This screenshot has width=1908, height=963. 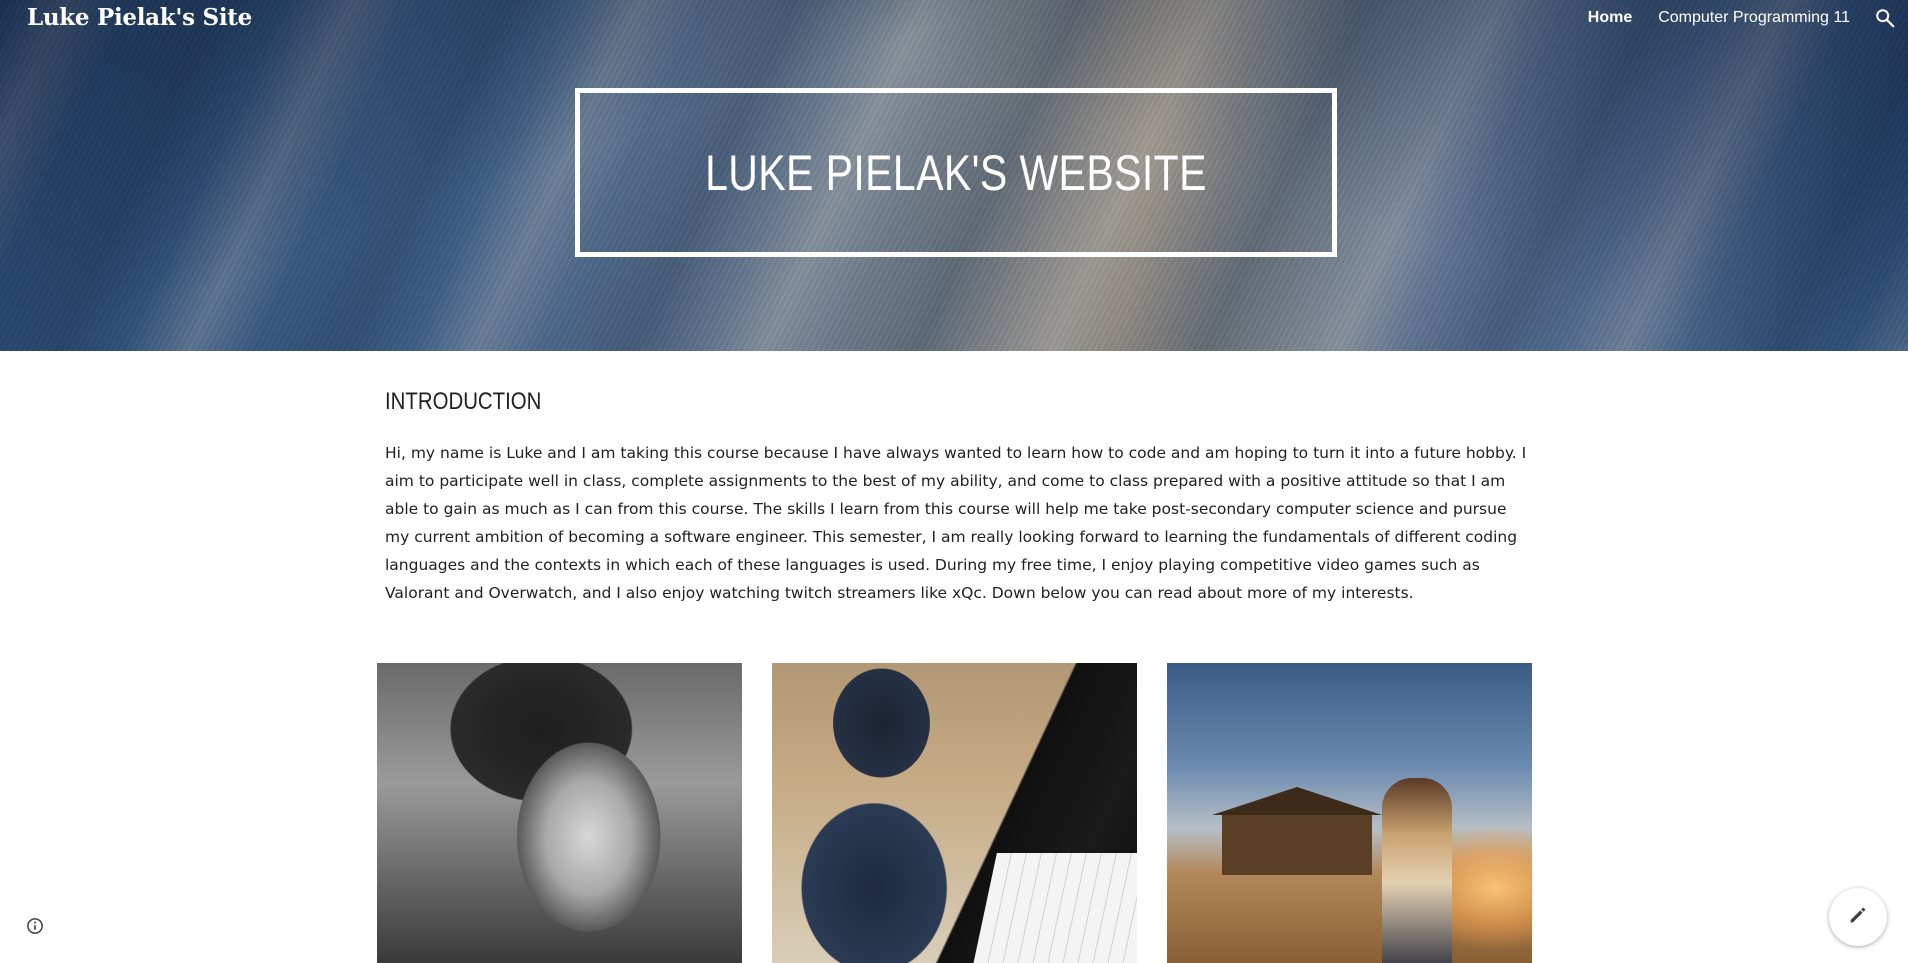 I want to click on hero-title-frame: LUKE PIELAK'S WEBSITE, so click(x=956, y=172).